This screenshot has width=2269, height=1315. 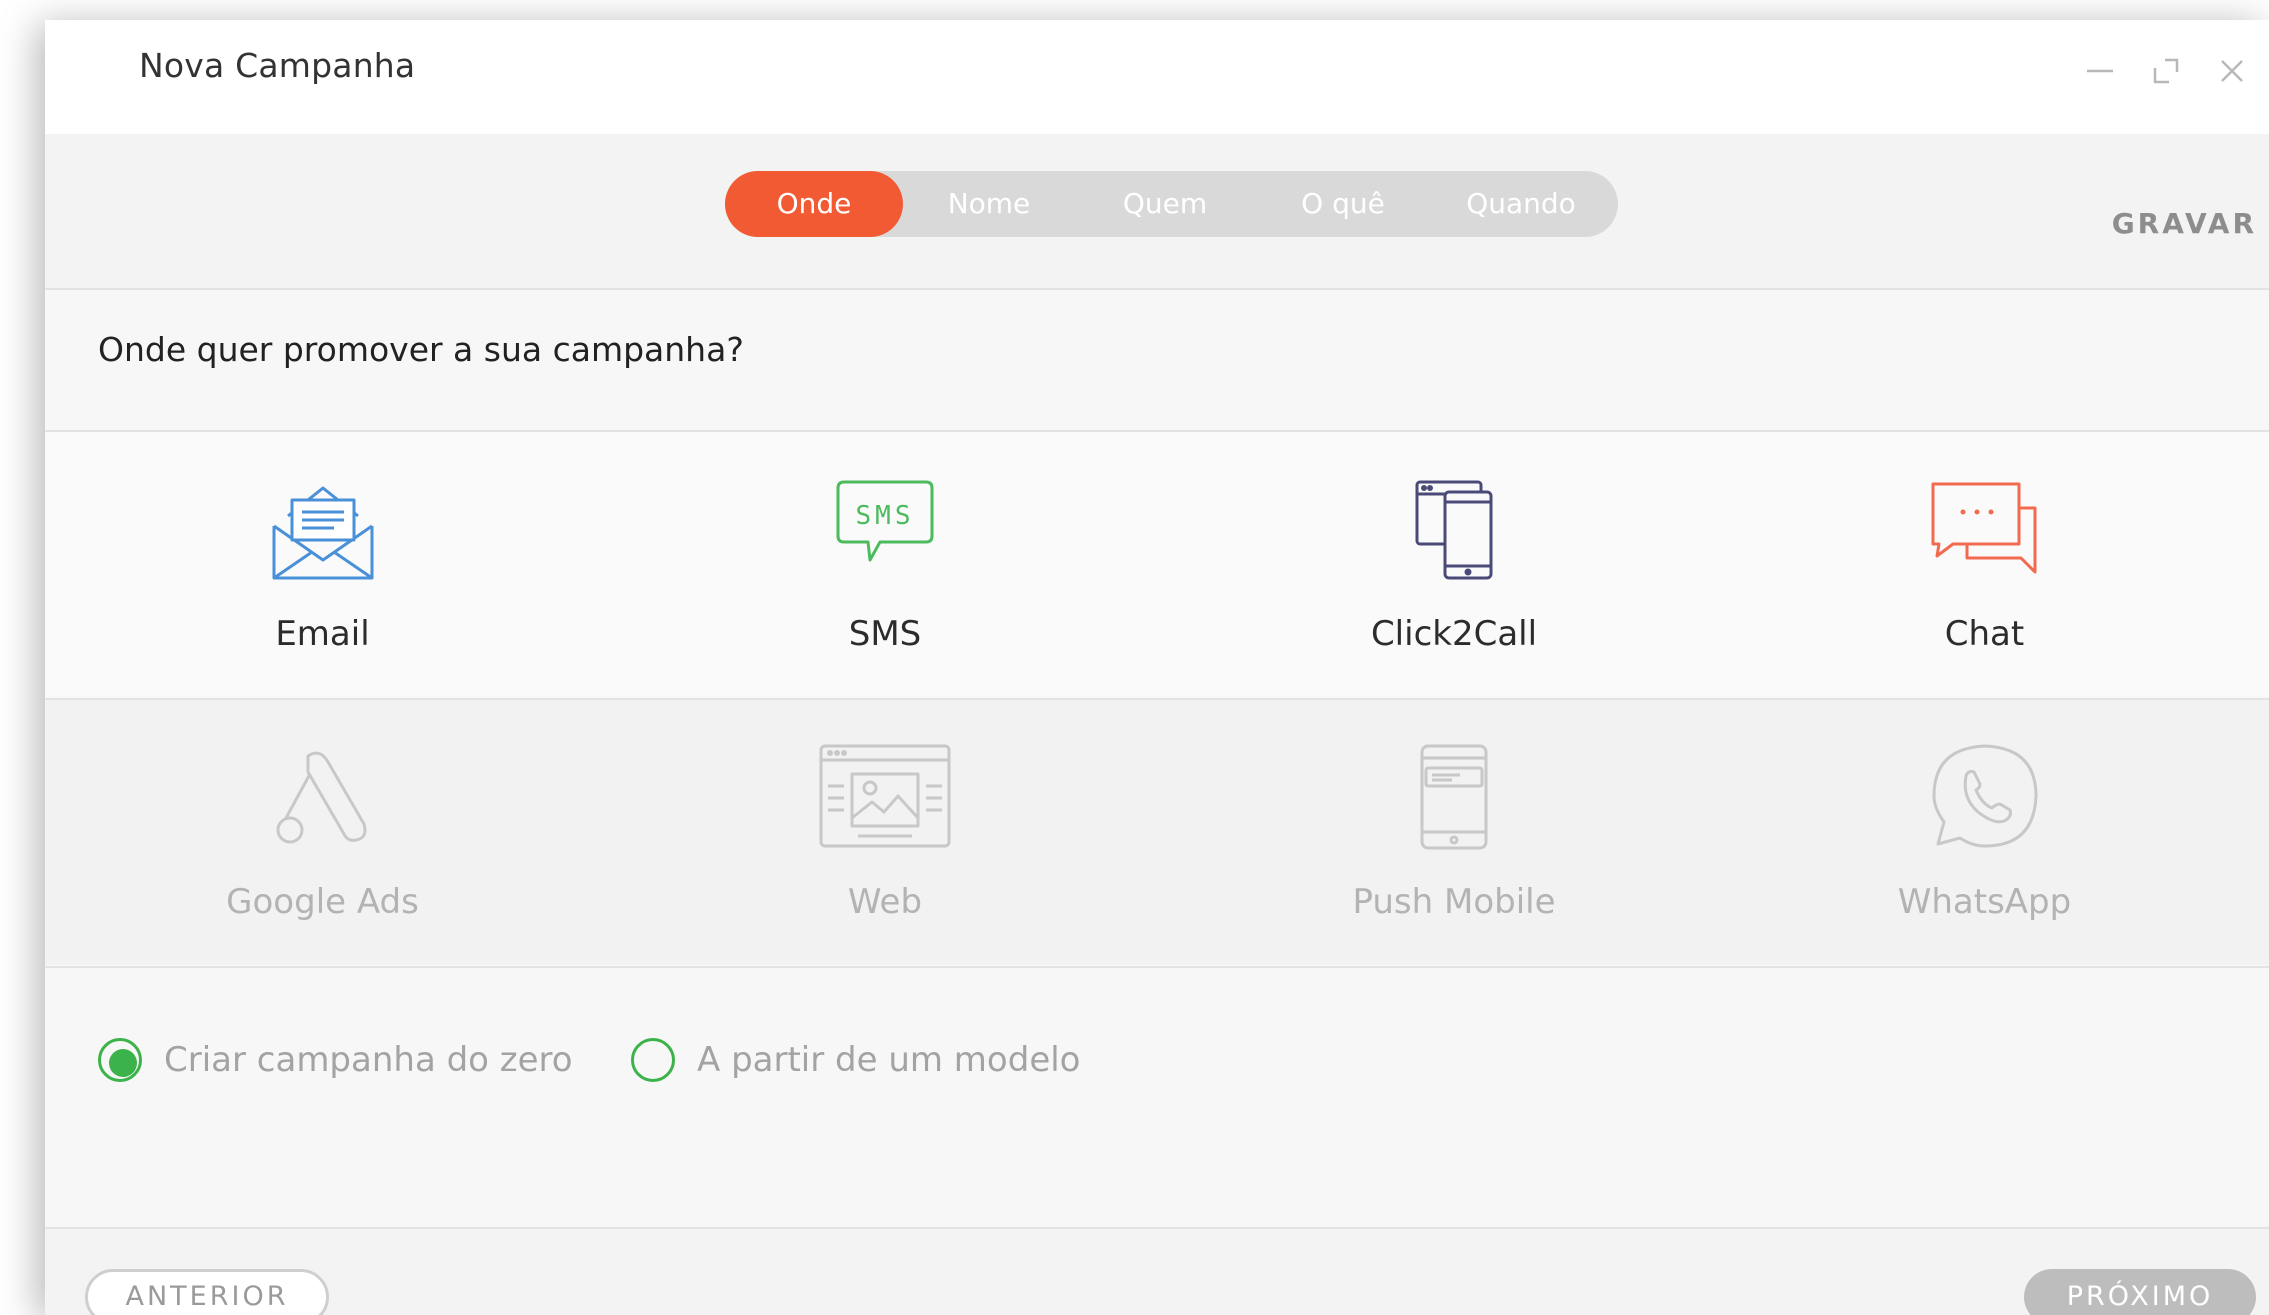 I want to click on channel-label: SMS, so click(x=885, y=634).